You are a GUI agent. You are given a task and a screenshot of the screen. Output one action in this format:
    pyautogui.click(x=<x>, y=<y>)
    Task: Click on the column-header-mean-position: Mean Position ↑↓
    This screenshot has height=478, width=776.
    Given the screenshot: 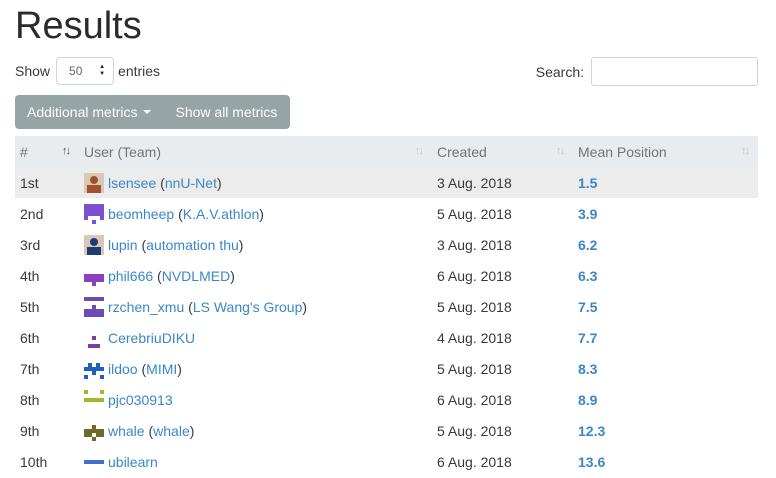 What is the action you would take?
    pyautogui.click(x=665, y=151)
    